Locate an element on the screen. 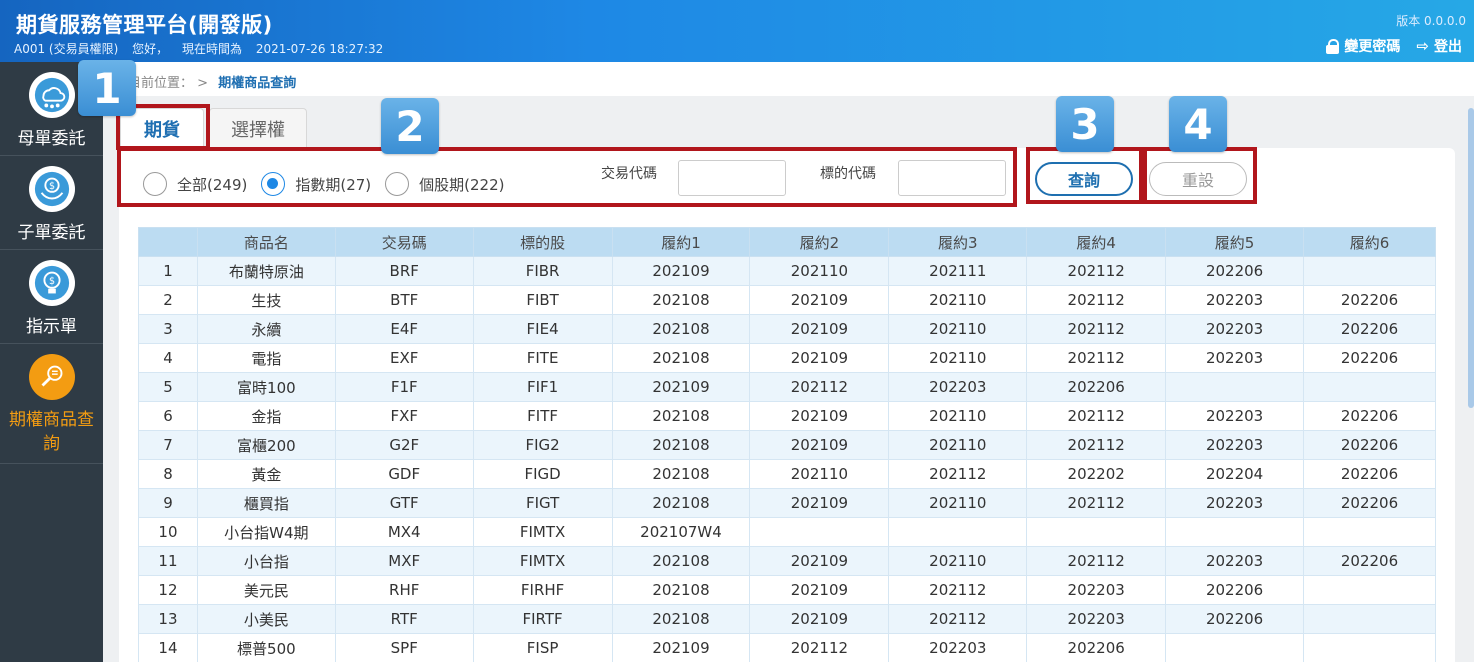 The height and width of the screenshot is (662, 1474). table-cell: FIRTF is located at coordinates (542, 619).